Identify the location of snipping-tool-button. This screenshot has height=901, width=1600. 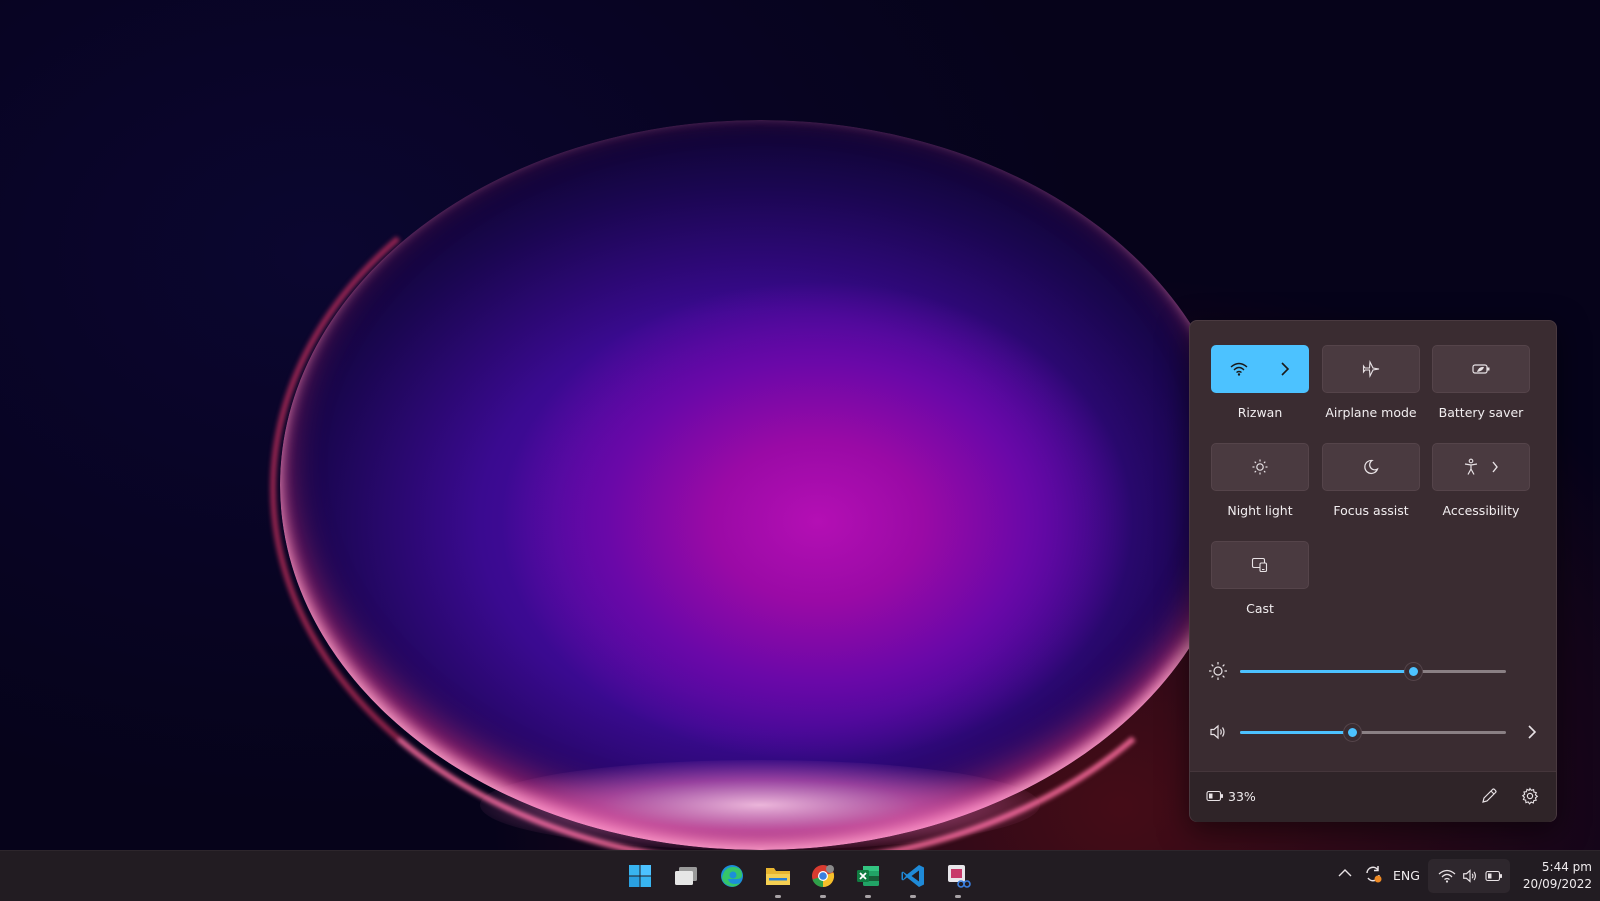
(958, 879).